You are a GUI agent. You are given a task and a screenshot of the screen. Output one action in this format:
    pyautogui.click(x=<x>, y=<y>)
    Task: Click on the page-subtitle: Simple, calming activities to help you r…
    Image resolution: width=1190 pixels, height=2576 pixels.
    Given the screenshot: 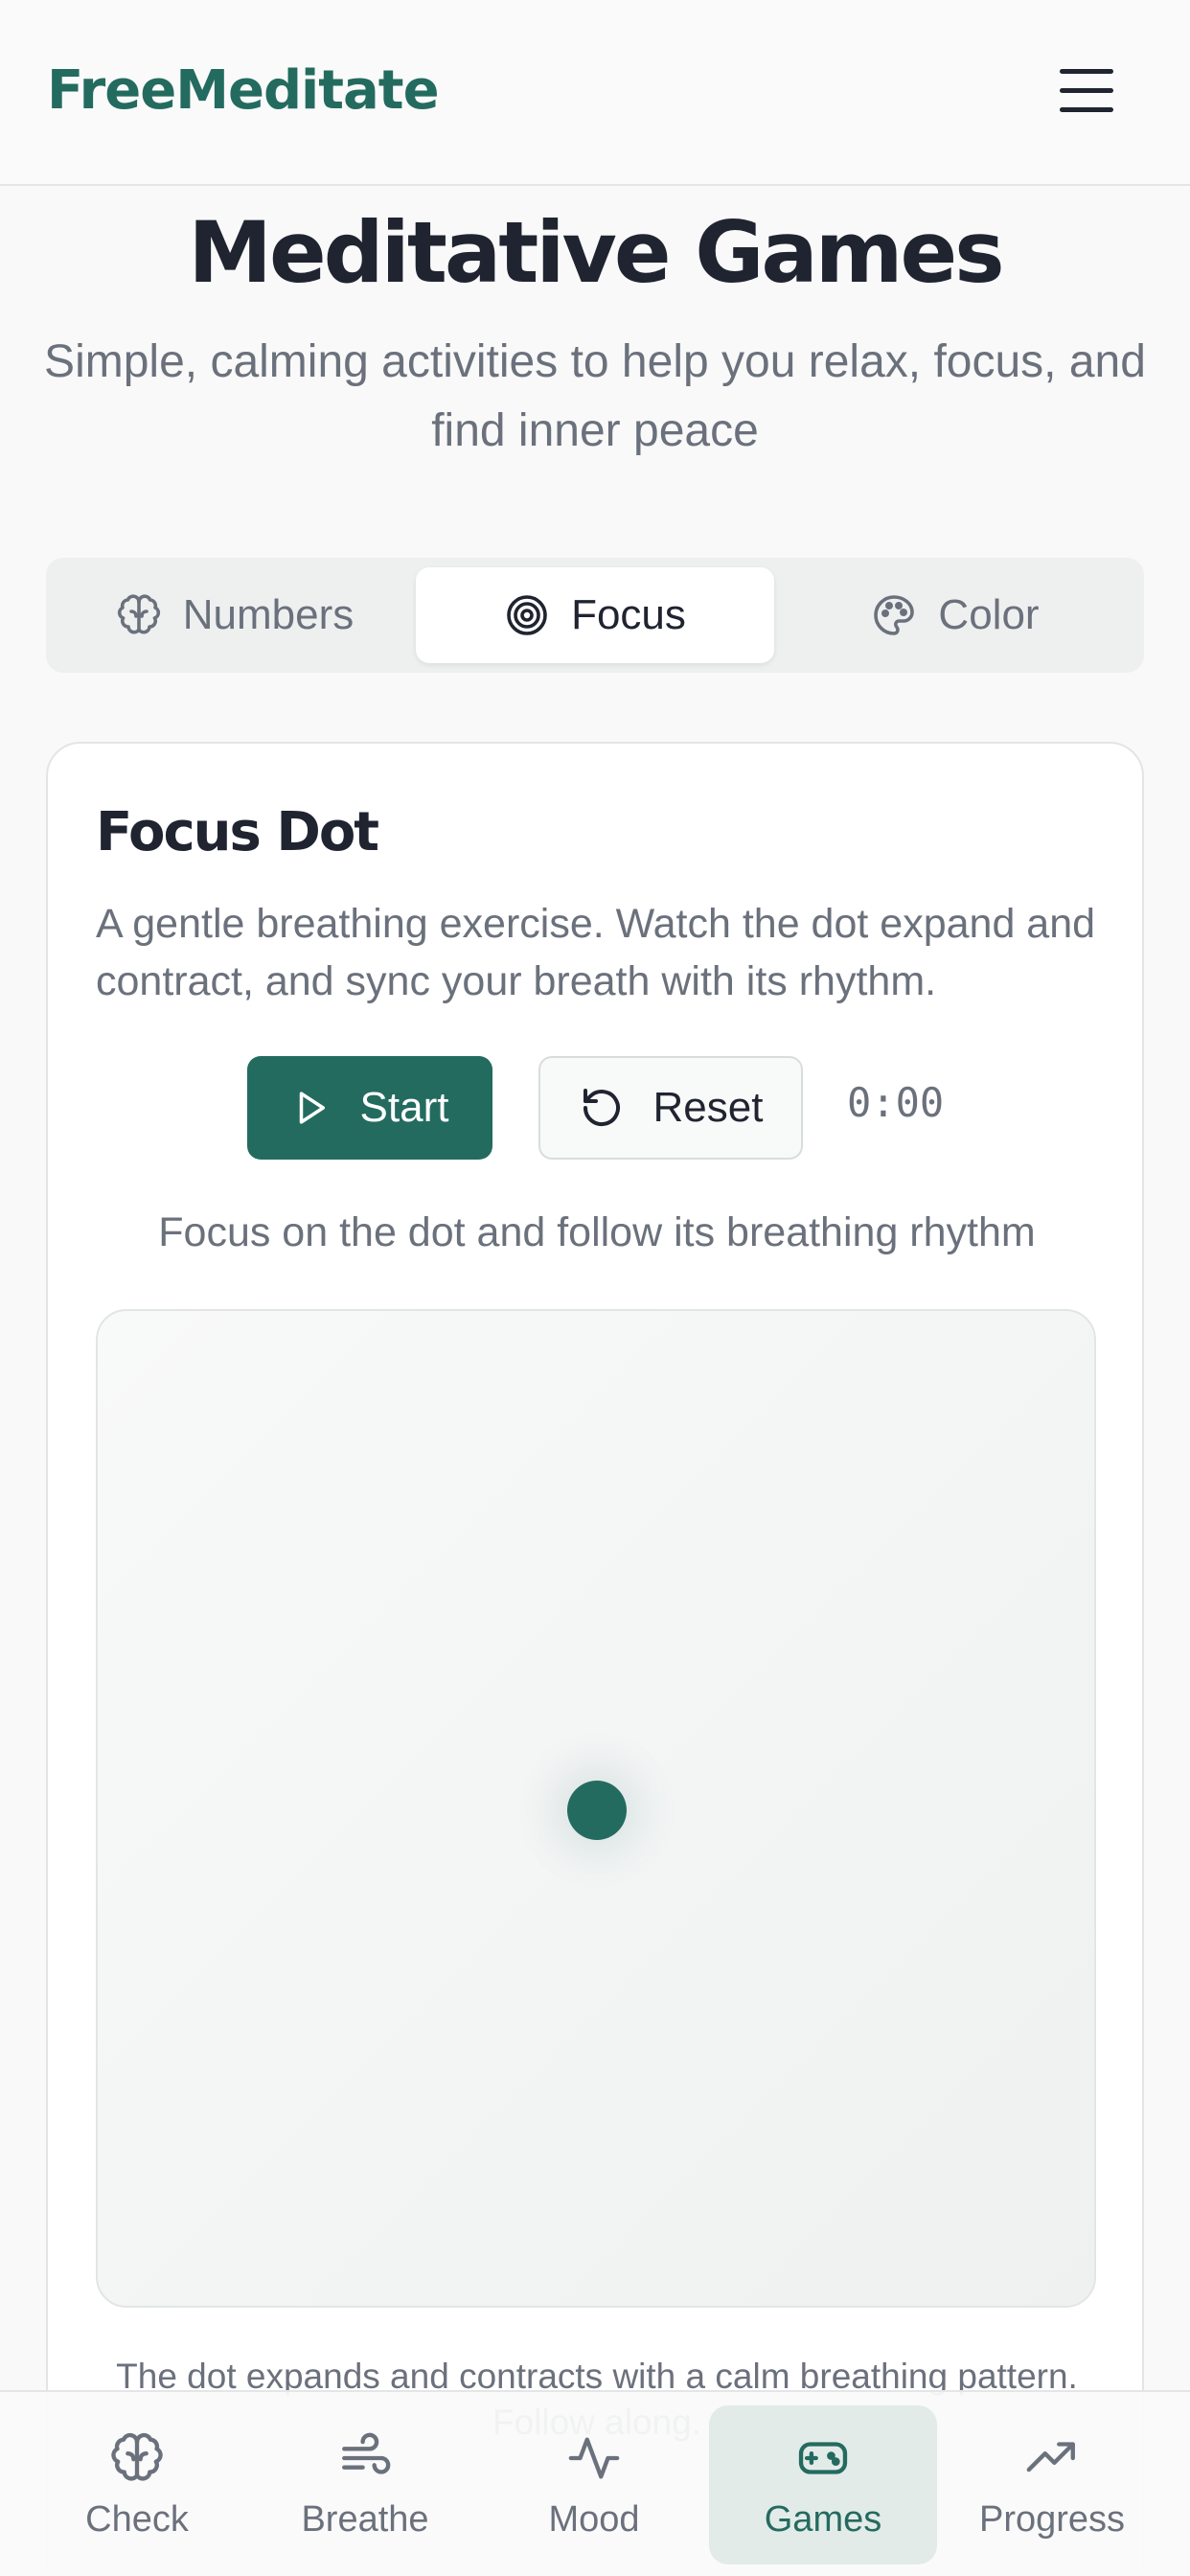 What is the action you would take?
    pyautogui.click(x=595, y=396)
    